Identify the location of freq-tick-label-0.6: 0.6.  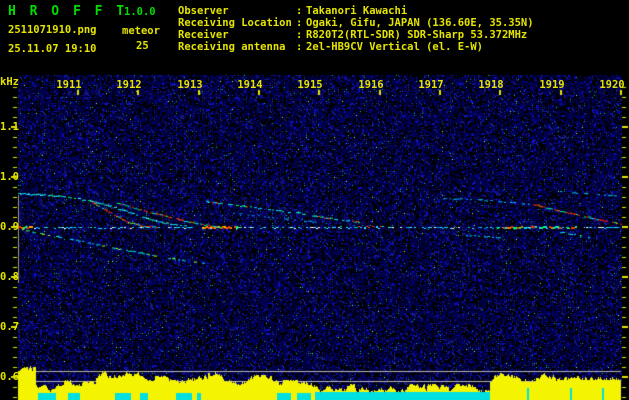
(9, 377).